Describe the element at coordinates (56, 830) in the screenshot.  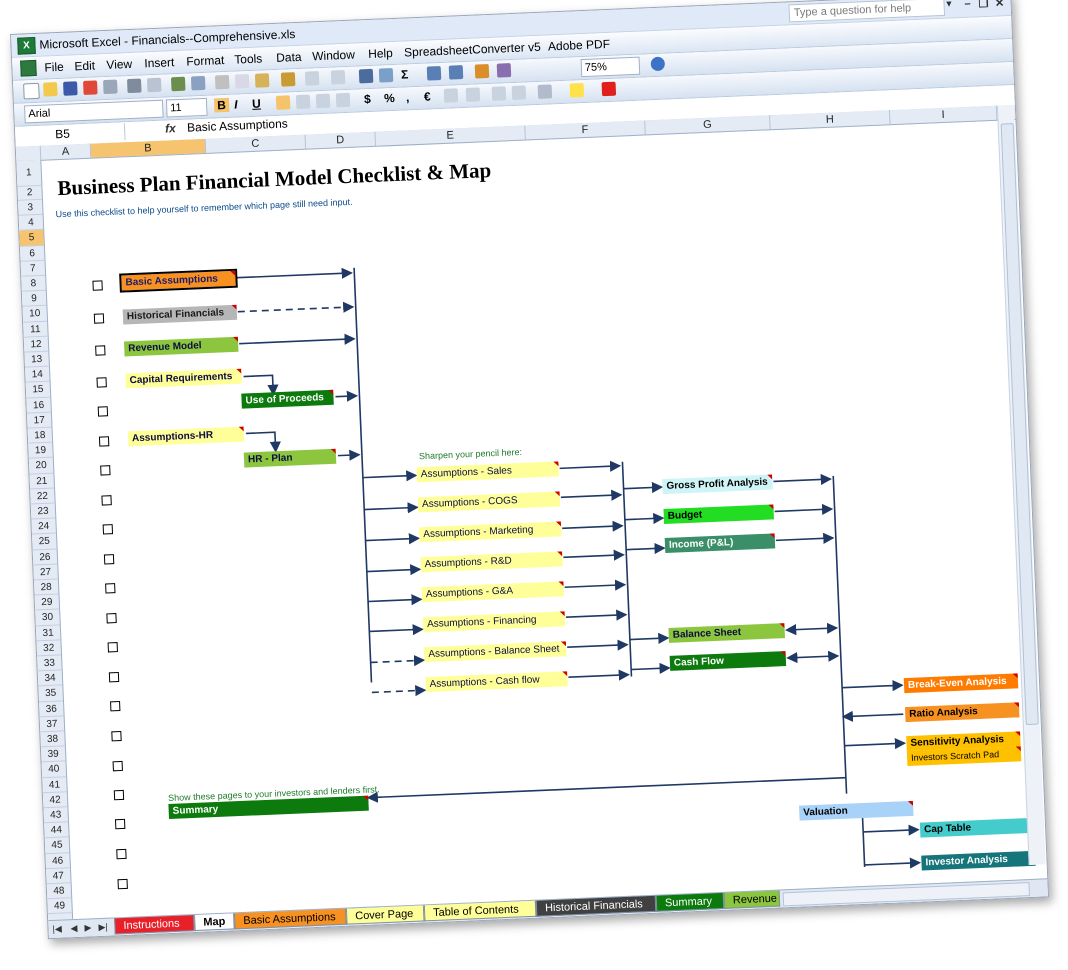
I see `row-header: 44` at that location.